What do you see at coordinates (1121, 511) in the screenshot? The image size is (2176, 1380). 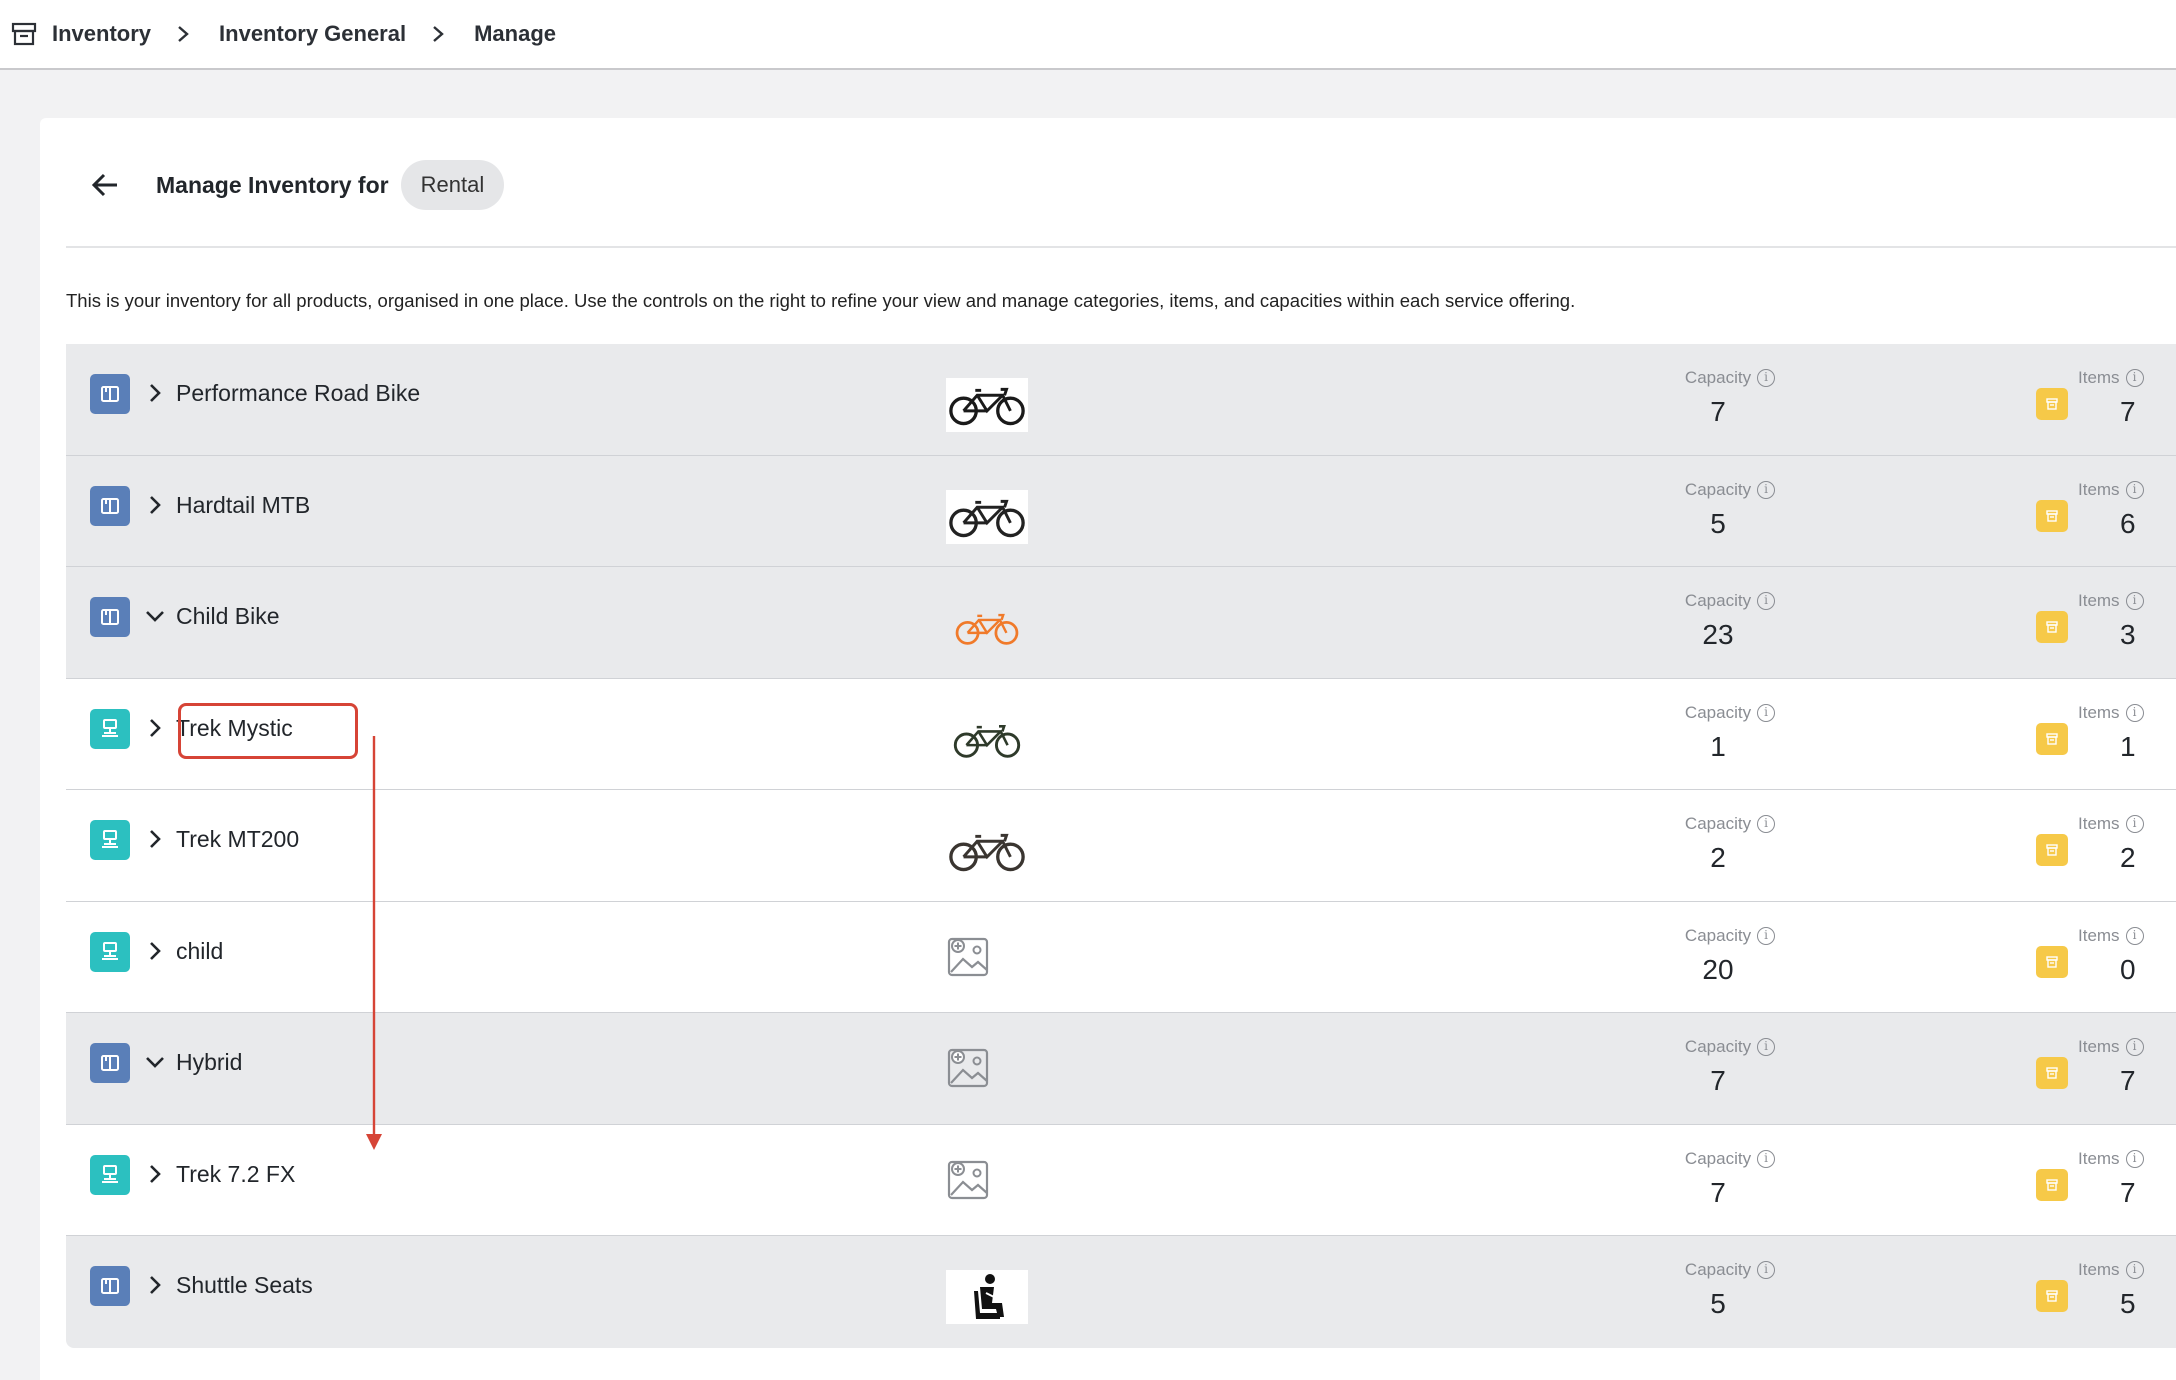 I see `category-row: Hardtail MTB Capacity i 5 Items i 6` at bounding box center [1121, 511].